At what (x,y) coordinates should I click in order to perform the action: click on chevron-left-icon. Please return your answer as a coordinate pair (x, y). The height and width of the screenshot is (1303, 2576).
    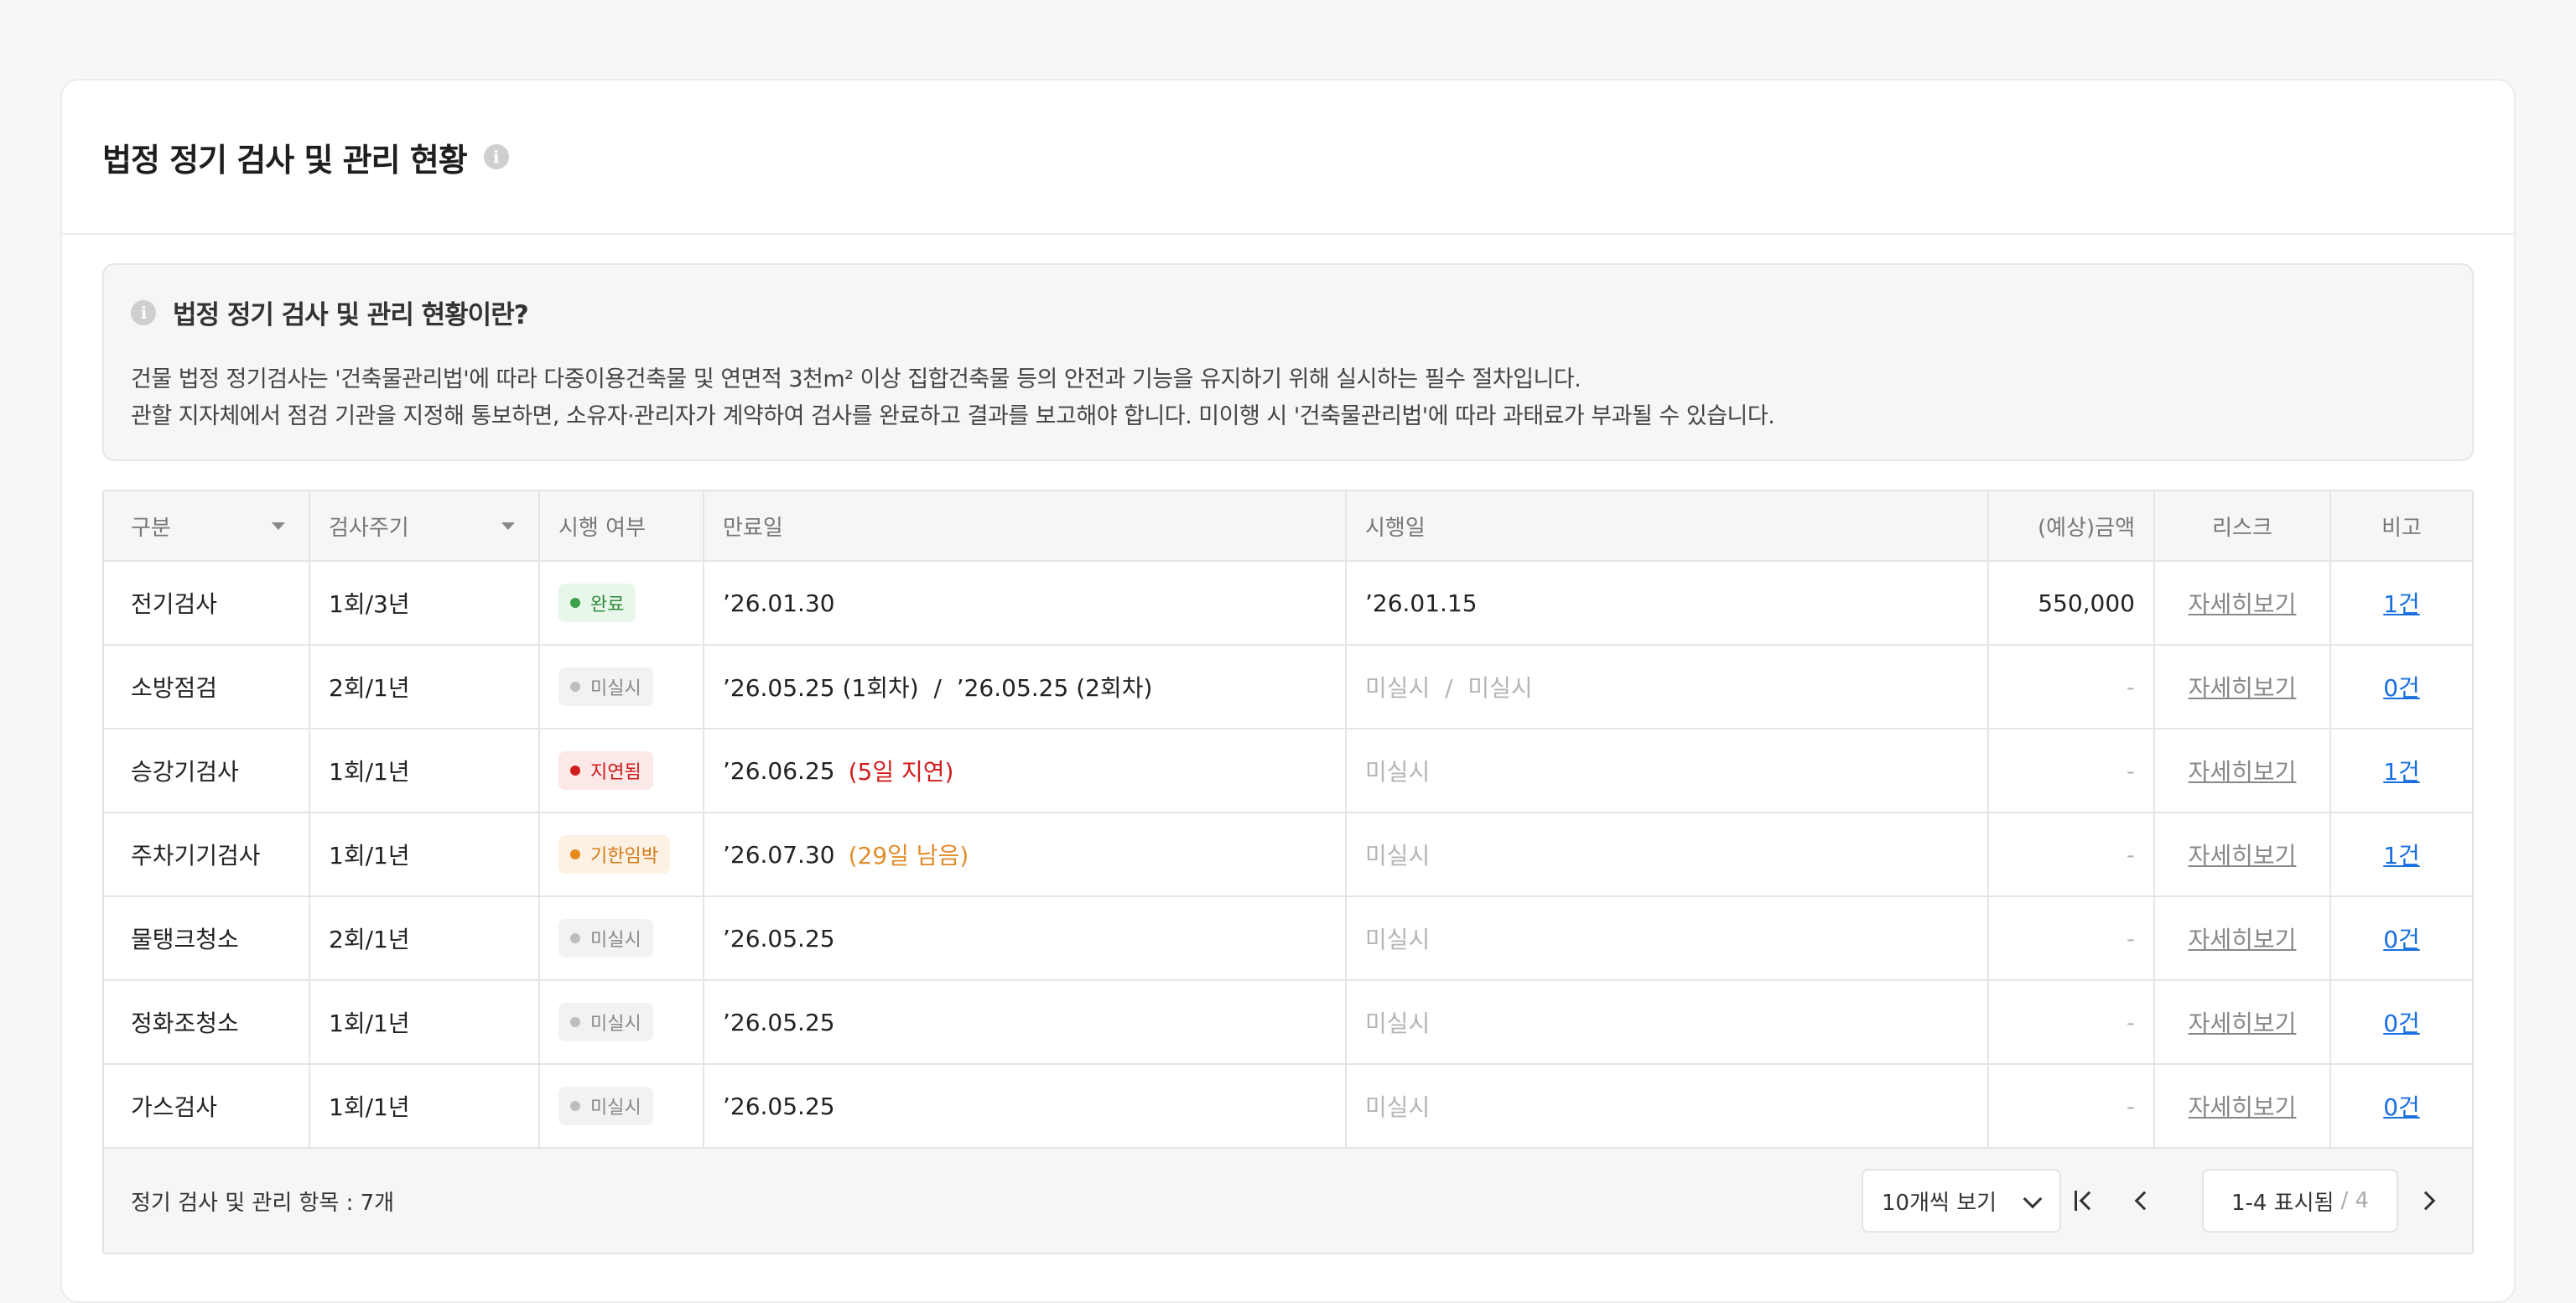
    Looking at the image, I should click on (2088, 1201).